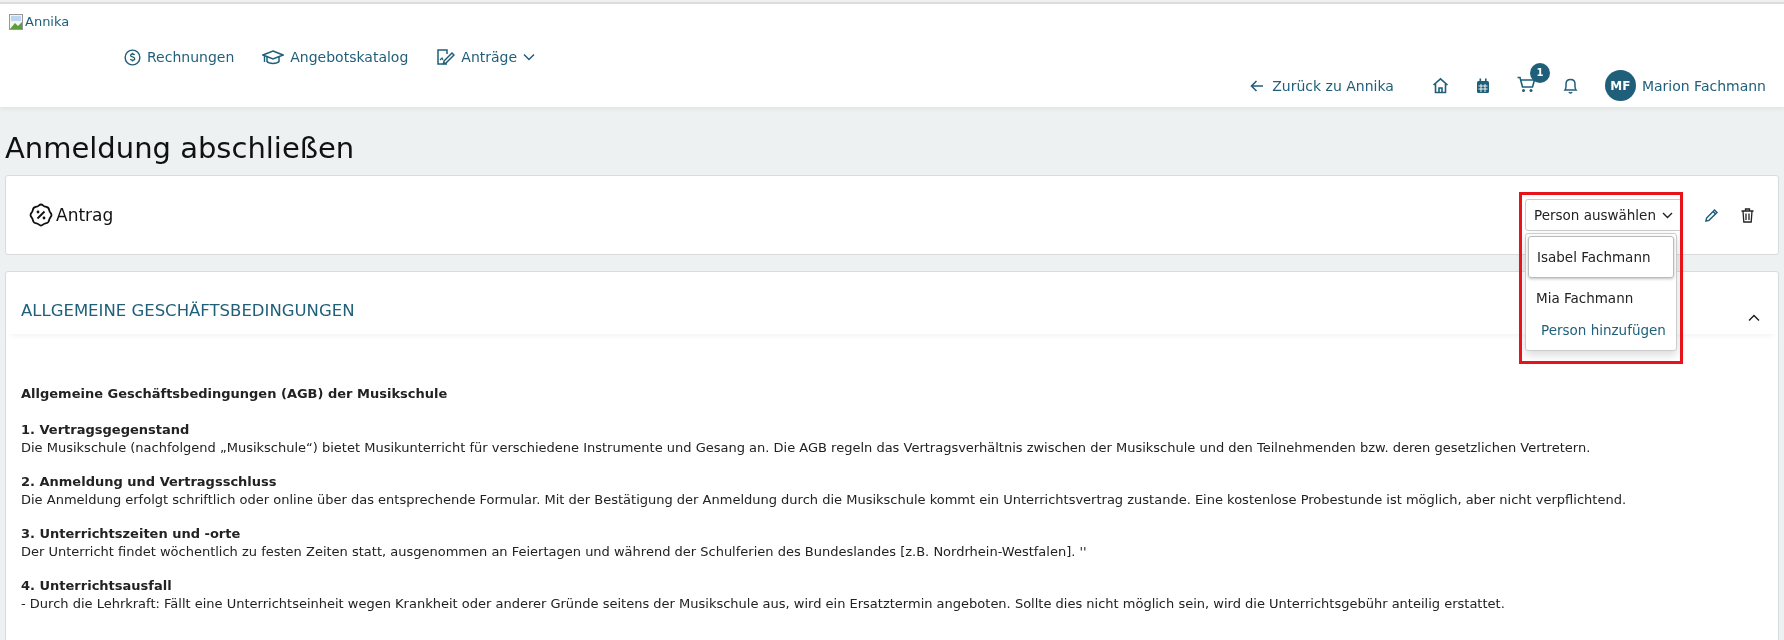 This screenshot has width=1784, height=640. Describe the element at coordinates (235, 393) in the screenshot. I see `terms-heading: Allgemeine Geschäftsbedingungen (AGB) der Musikschule` at that location.